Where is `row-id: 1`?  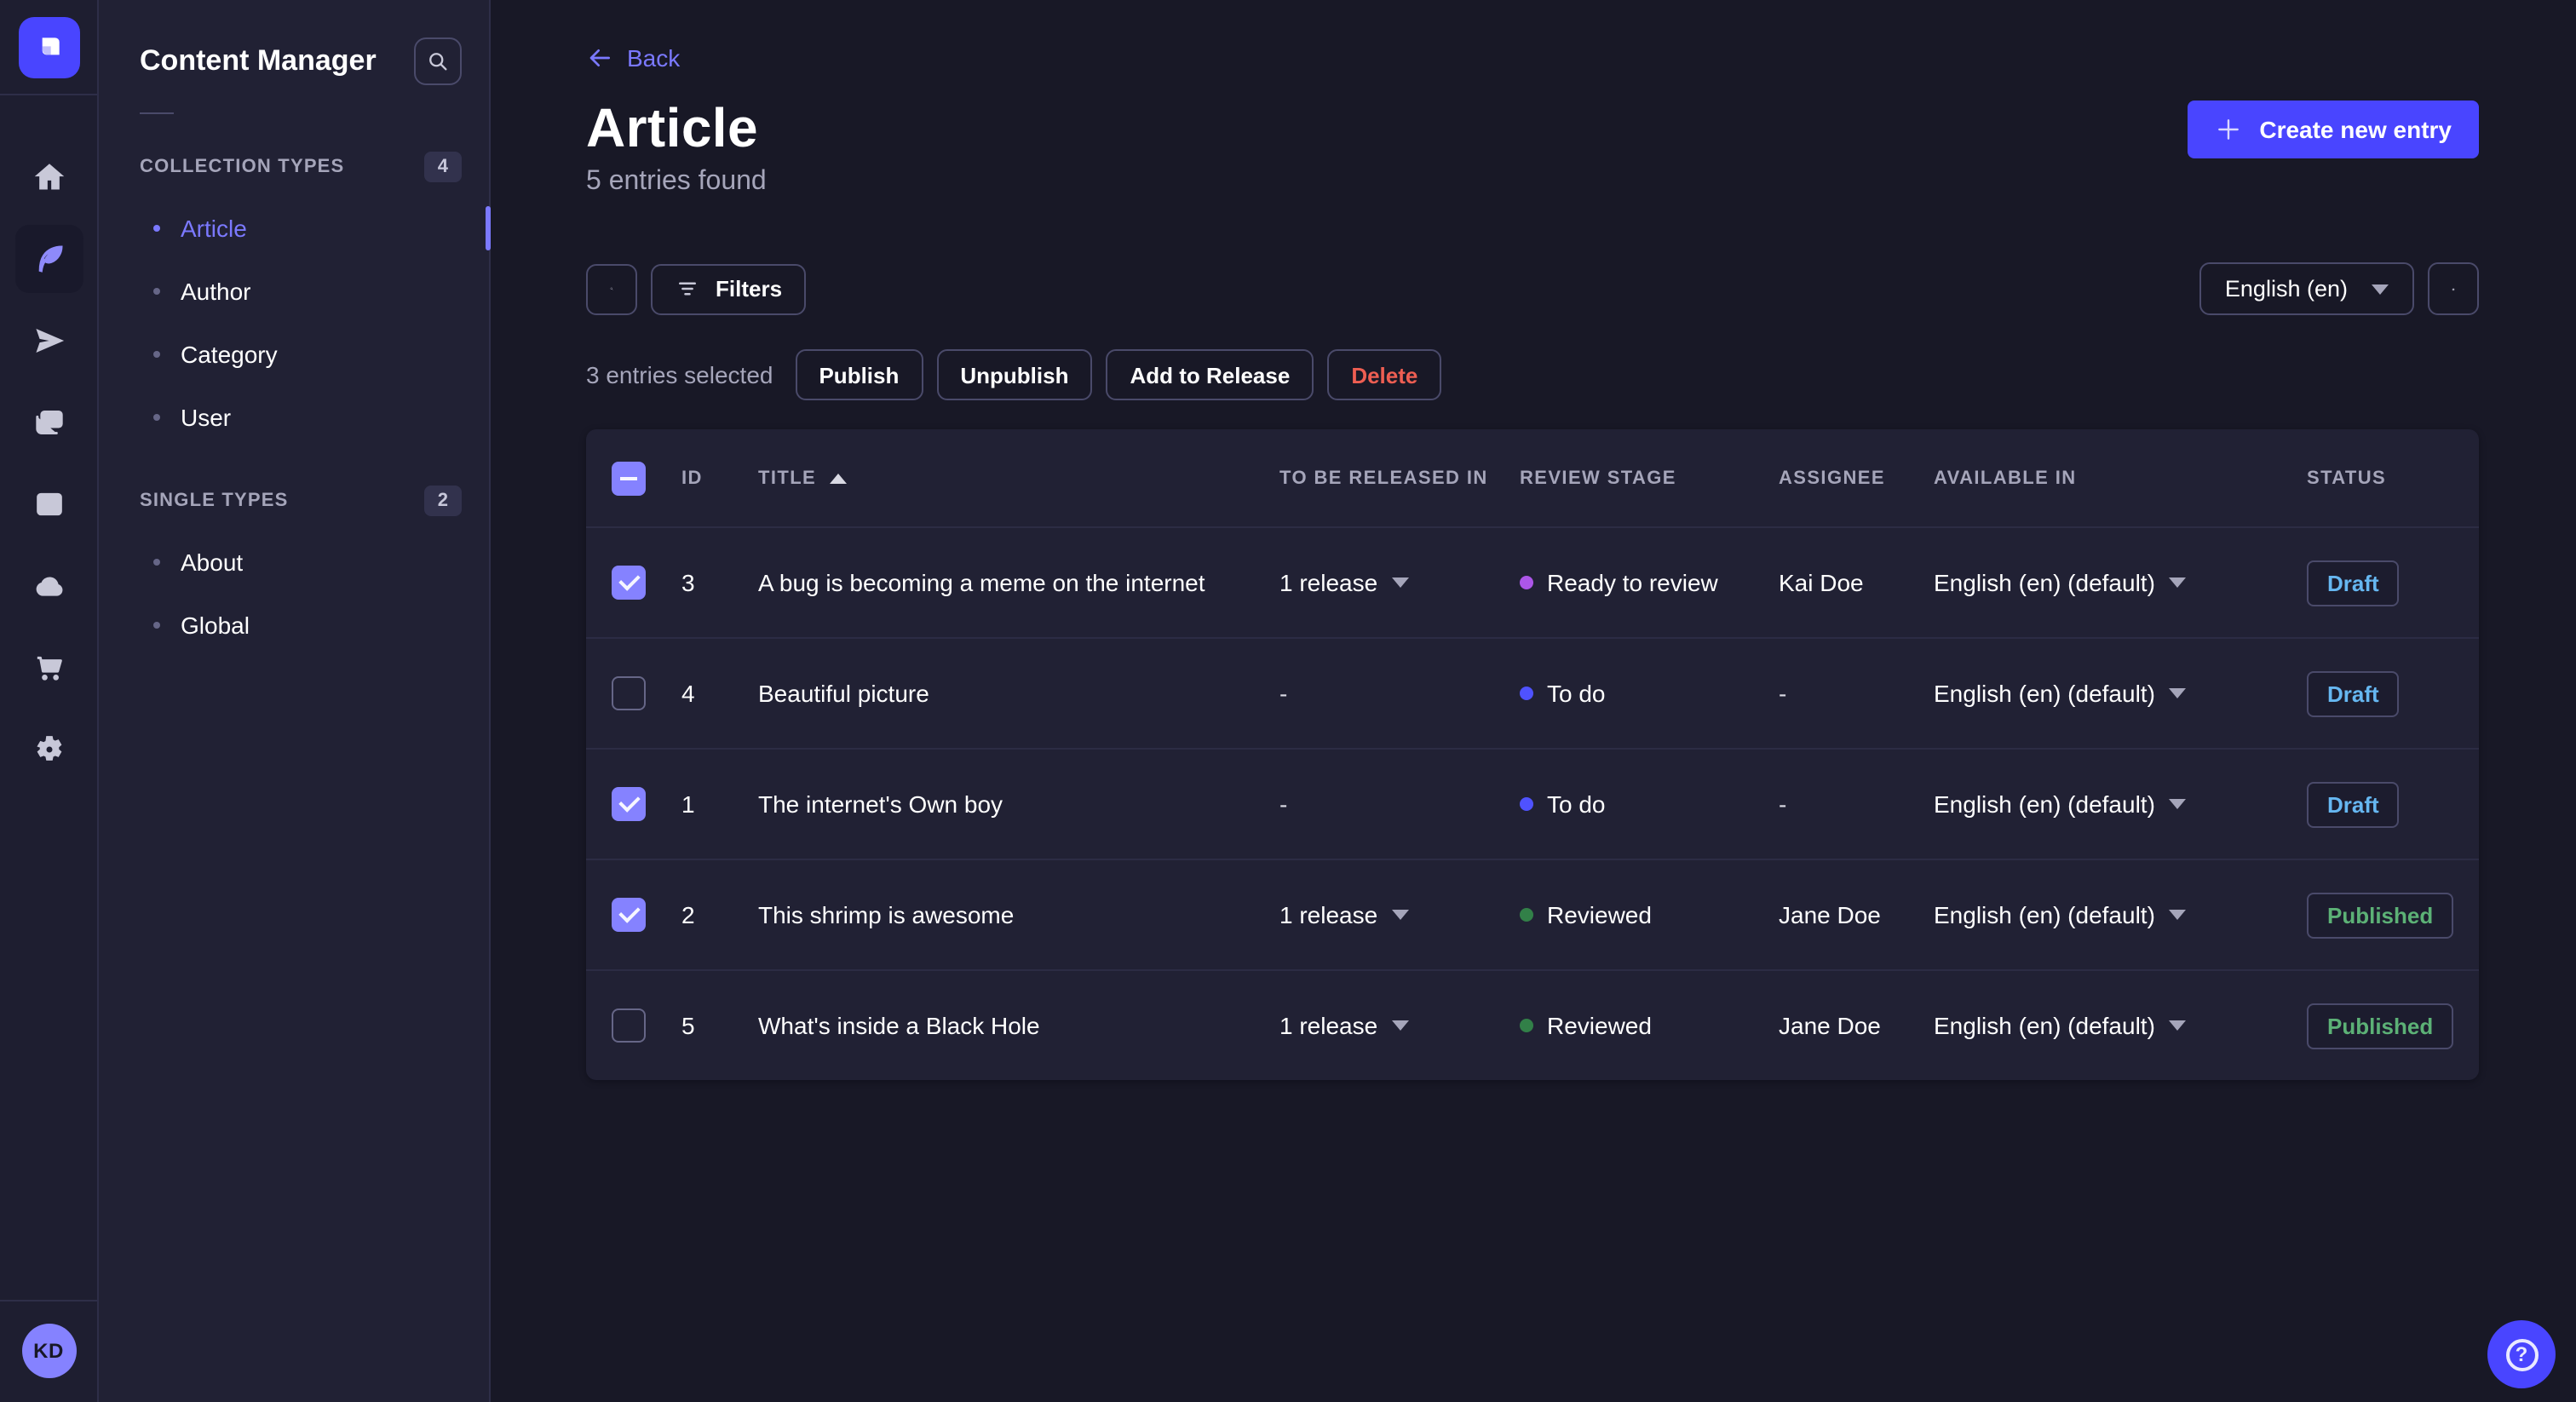
row-id: 1 is located at coordinates (688, 804).